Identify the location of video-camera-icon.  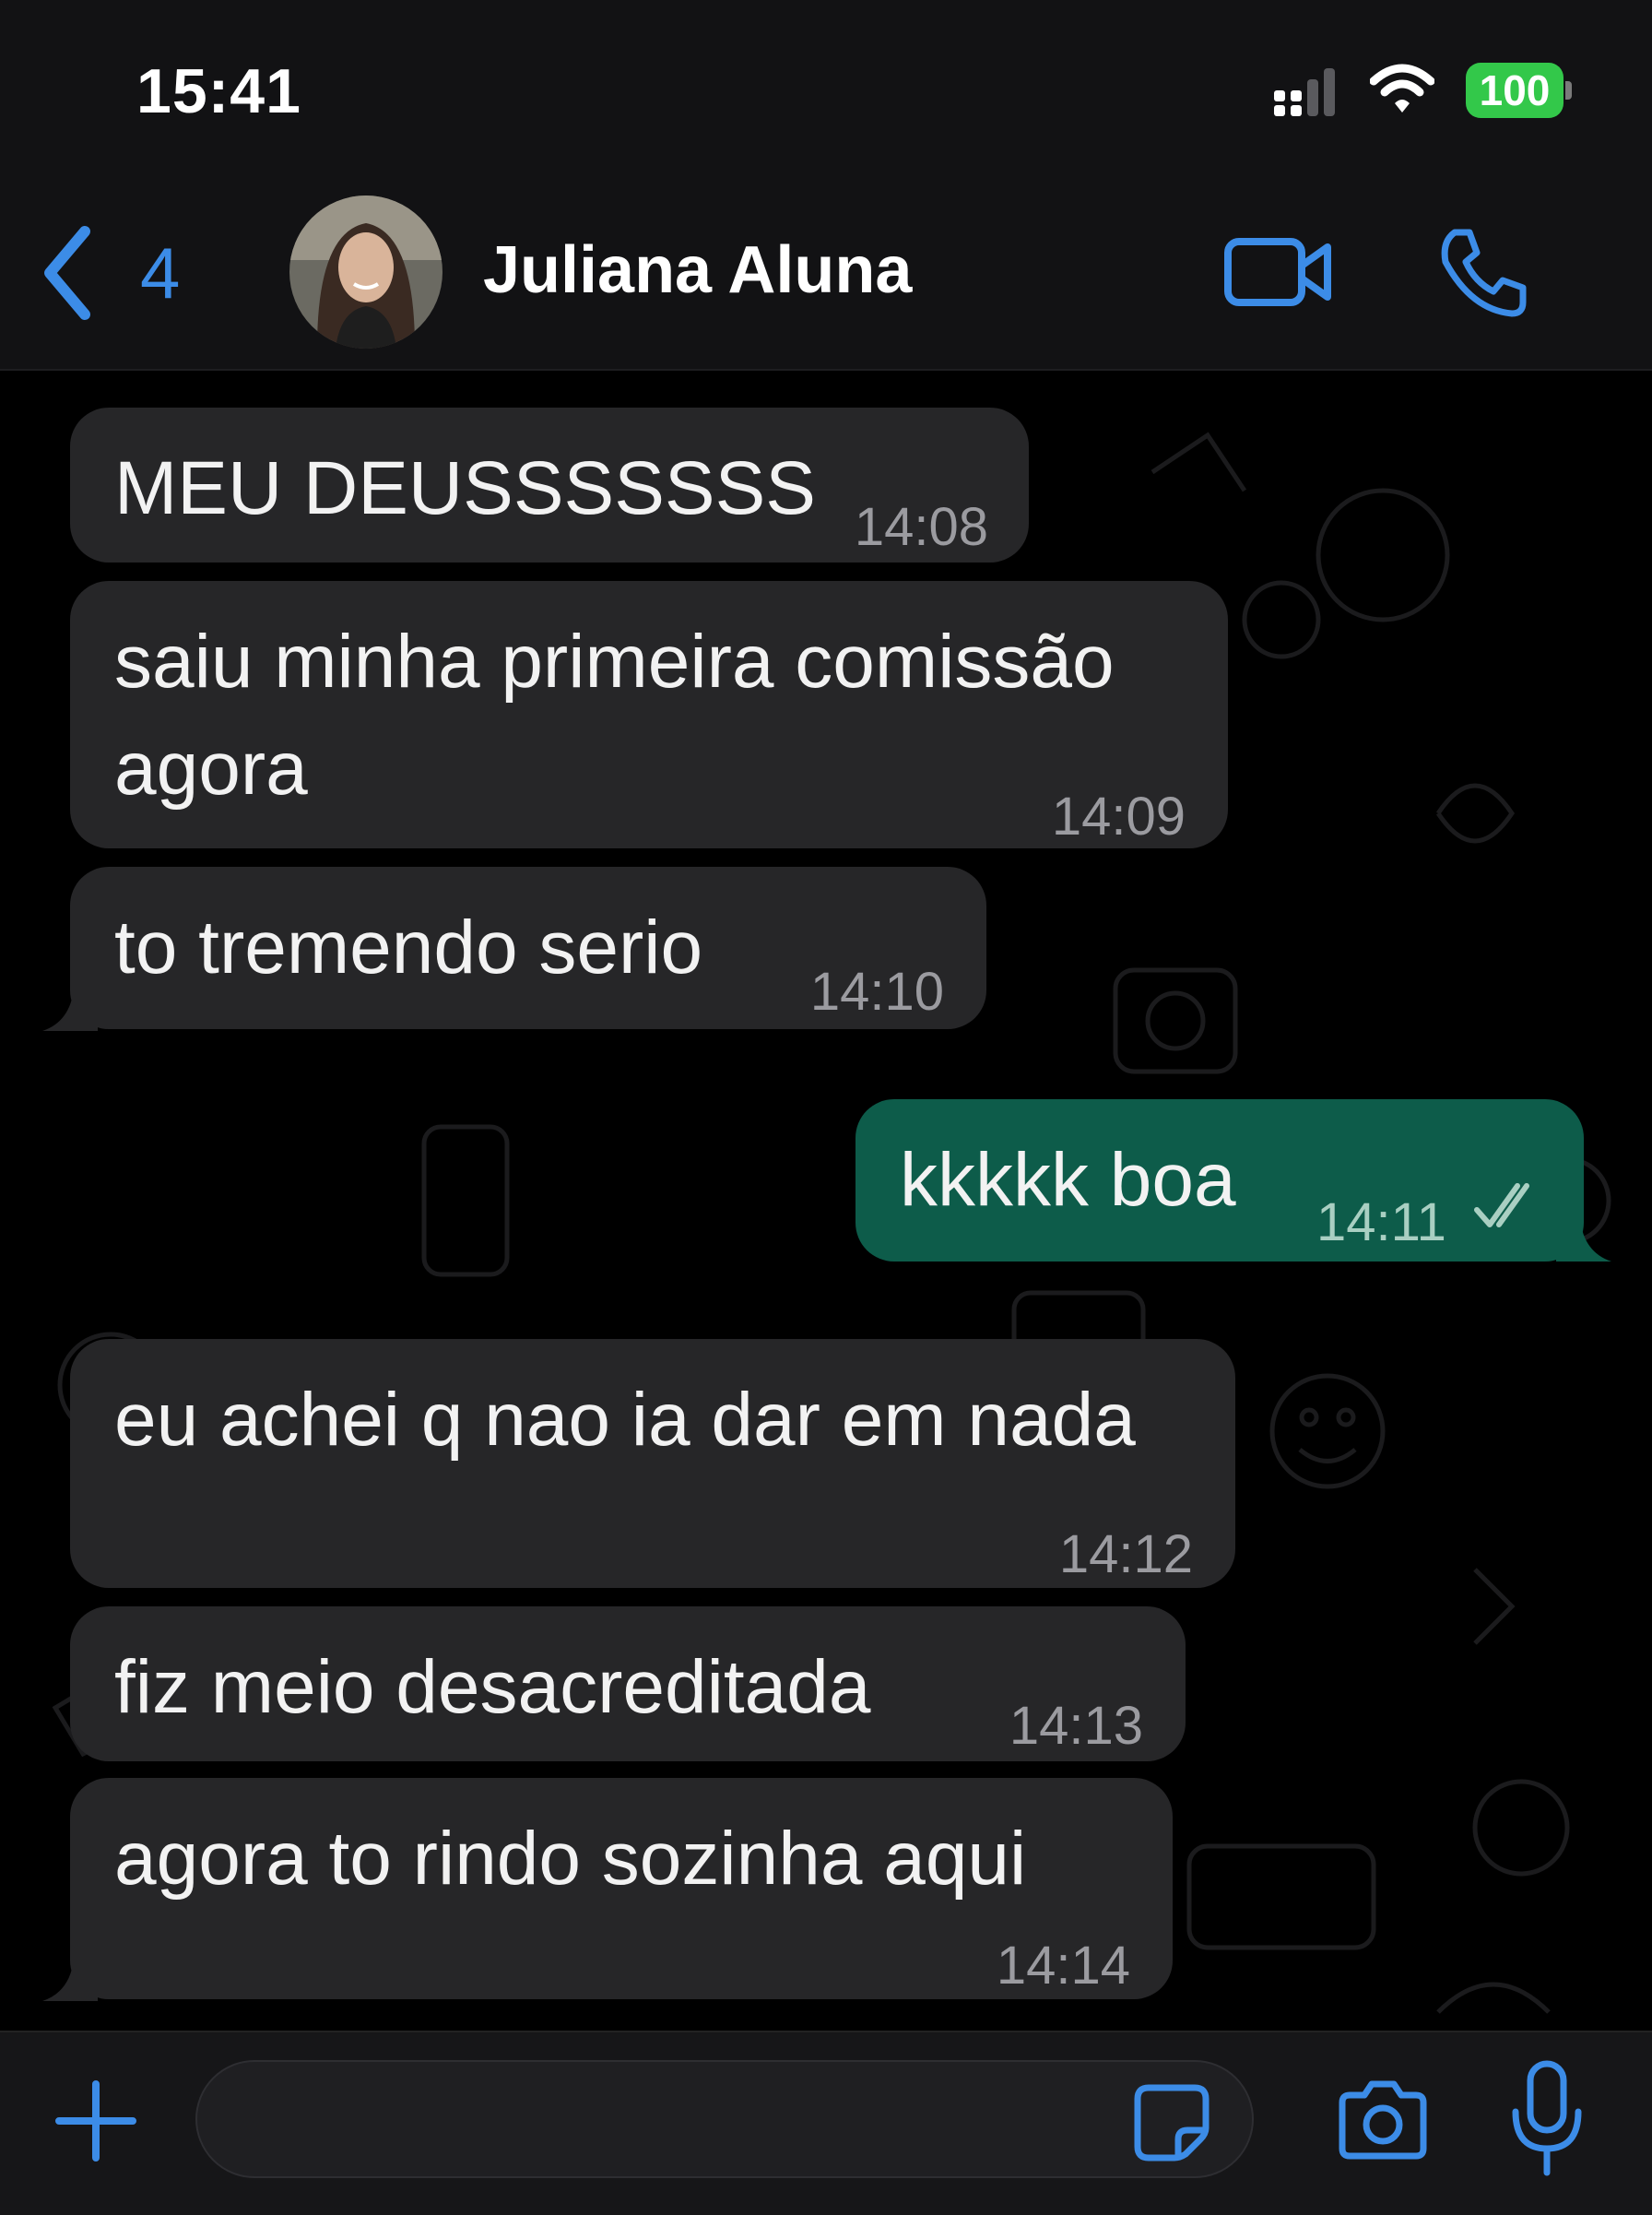
(1278, 272).